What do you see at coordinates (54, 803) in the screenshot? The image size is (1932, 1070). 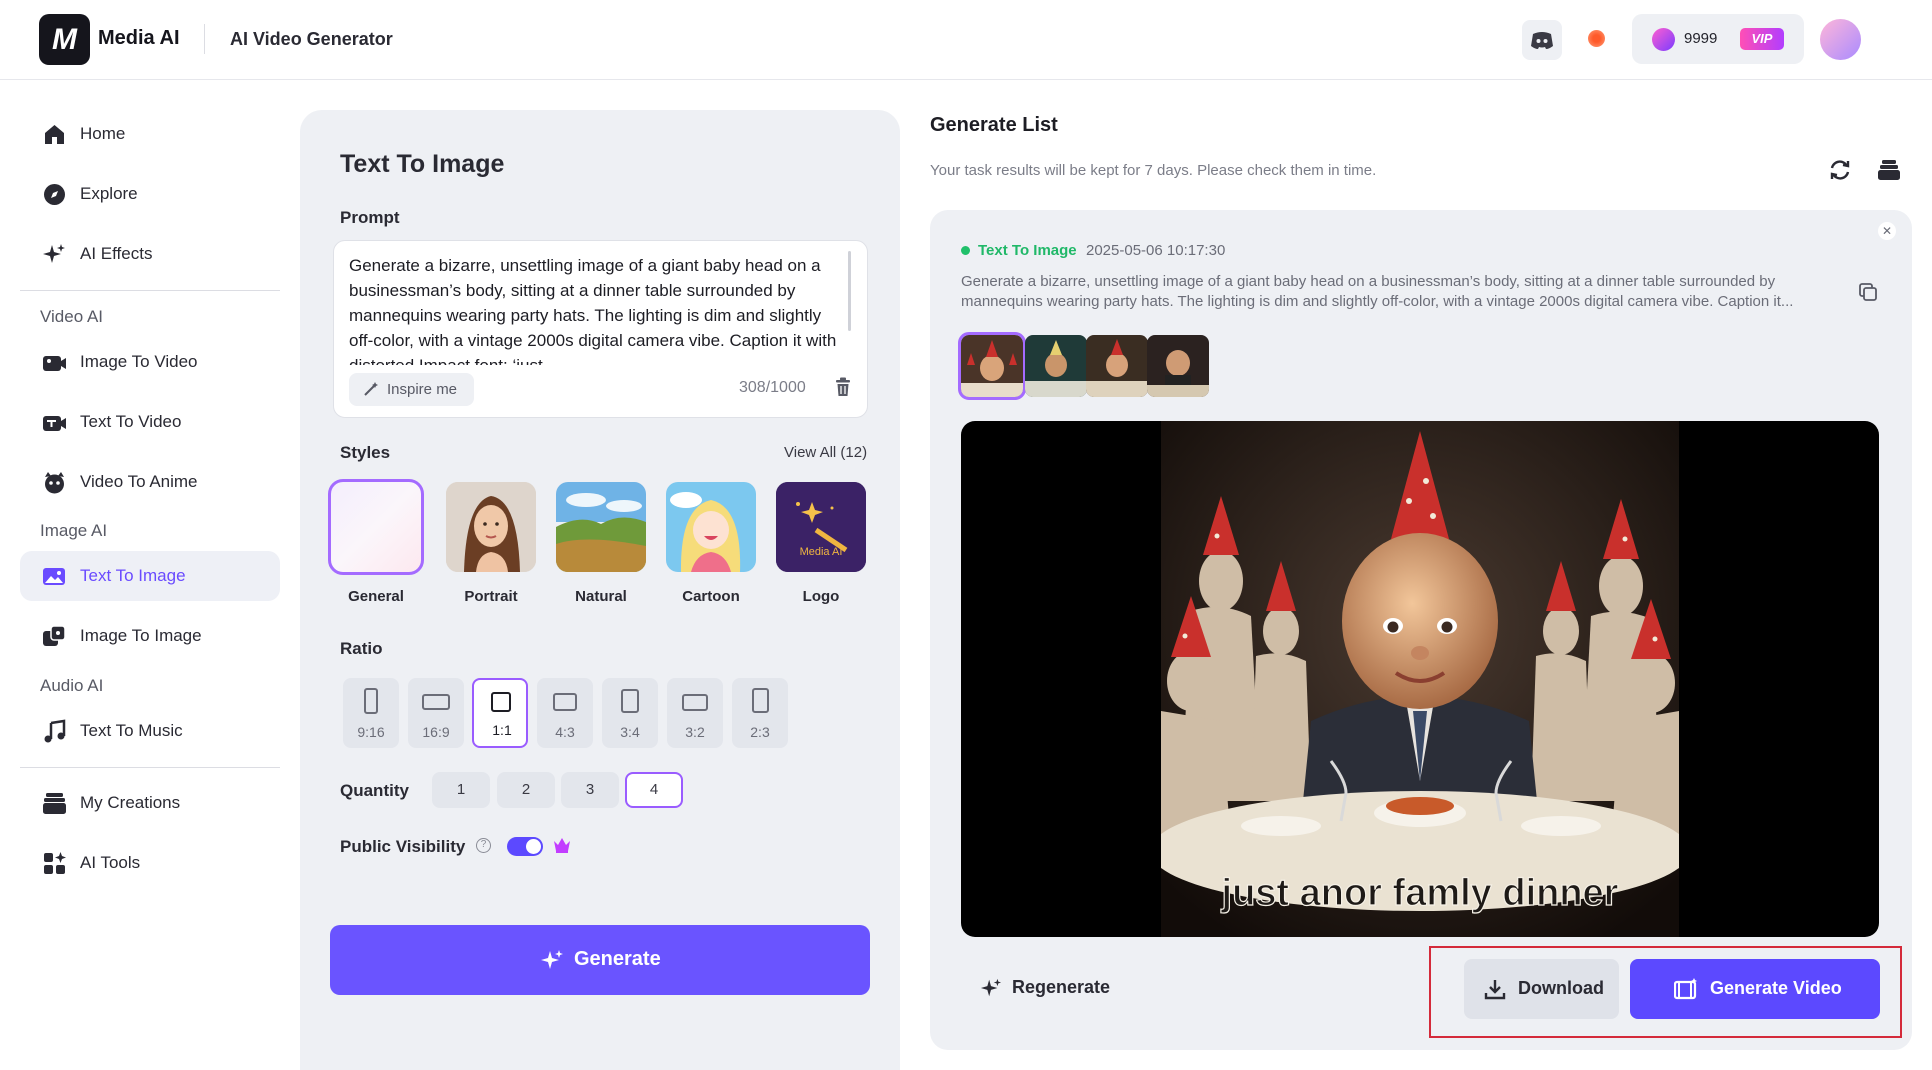 I see `creations-icon` at bounding box center [54, 803].